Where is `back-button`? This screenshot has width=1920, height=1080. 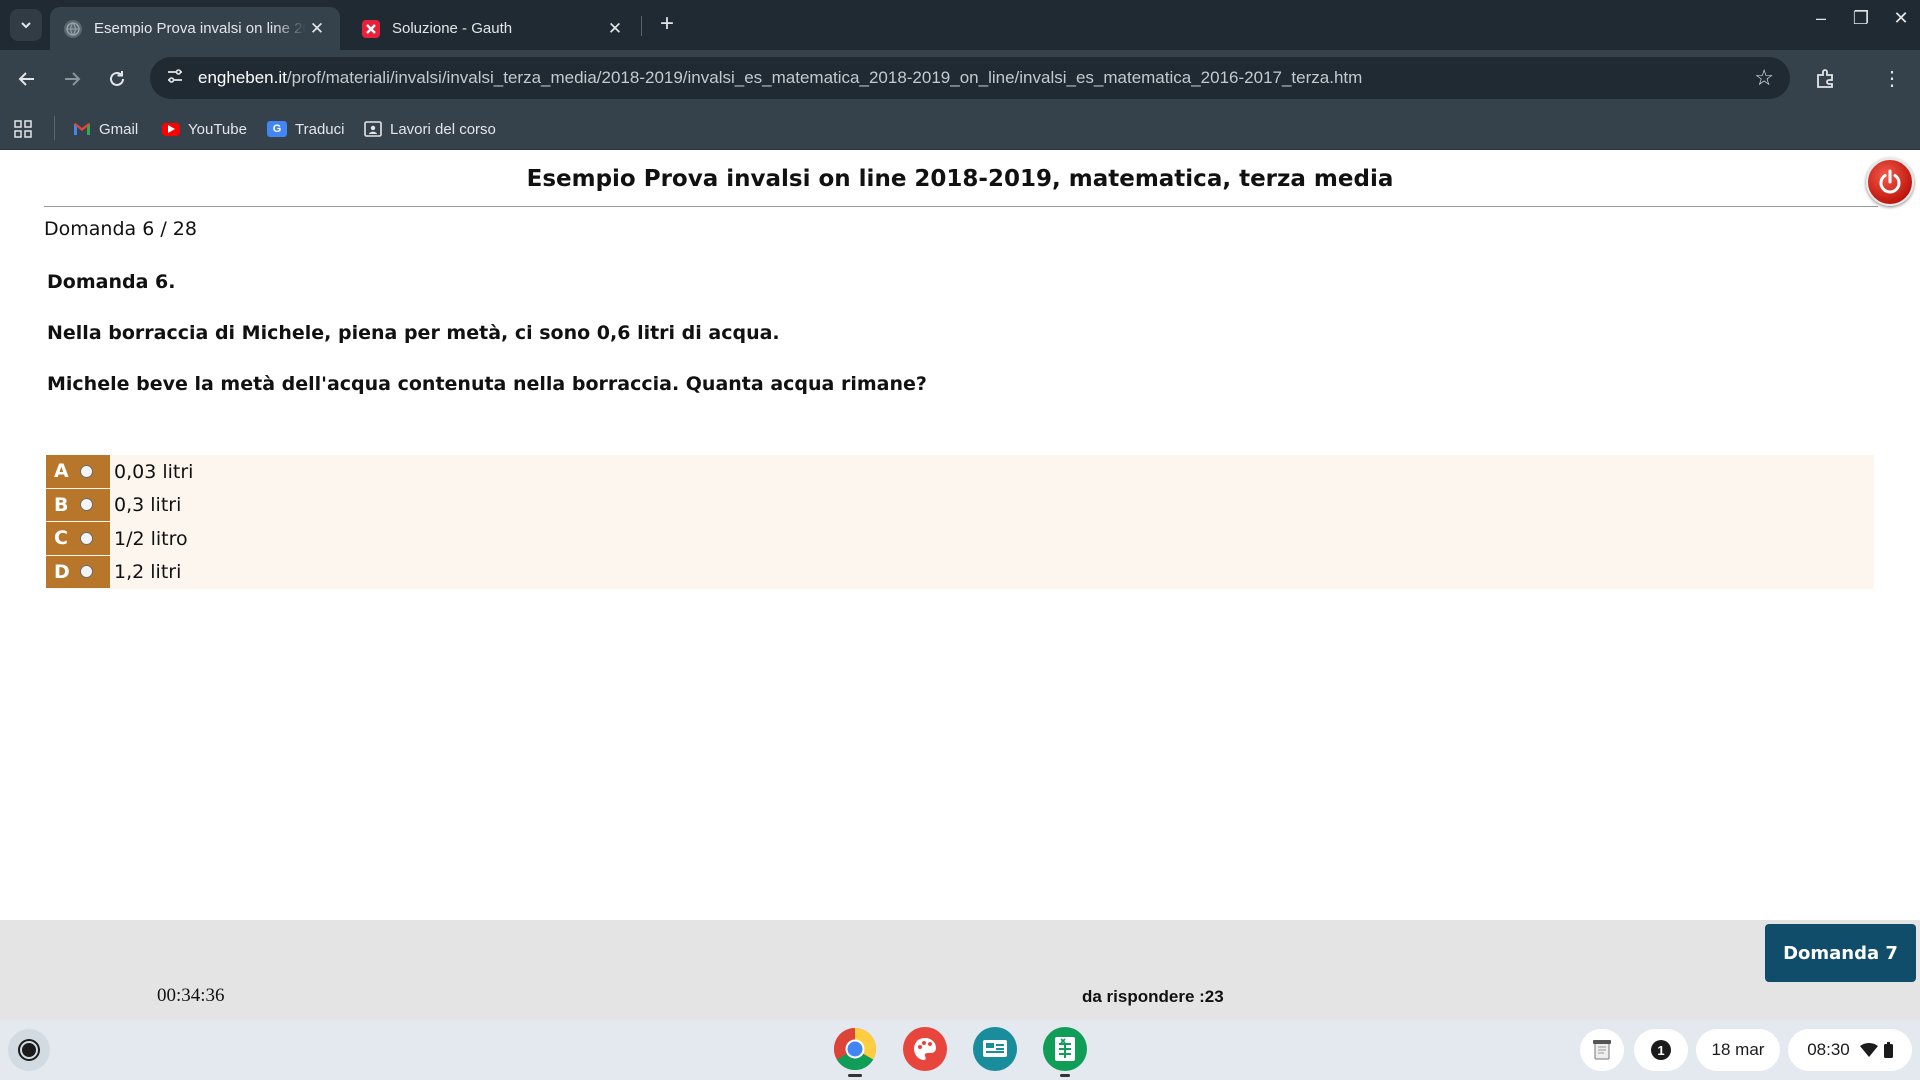
back-button is located at coordinates (27, 79).